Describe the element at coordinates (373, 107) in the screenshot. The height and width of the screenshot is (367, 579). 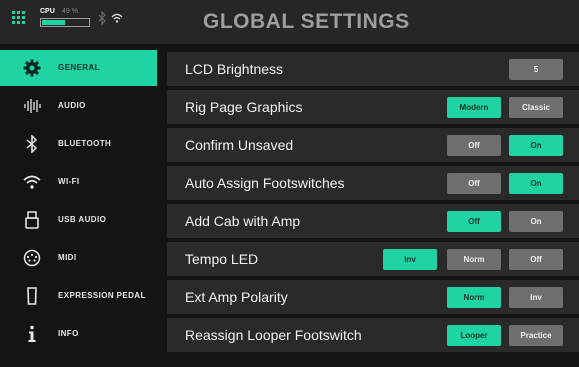
I see `setting-row-rig-page-graphics: Rig Page Graphics Modern Classic` at that location.